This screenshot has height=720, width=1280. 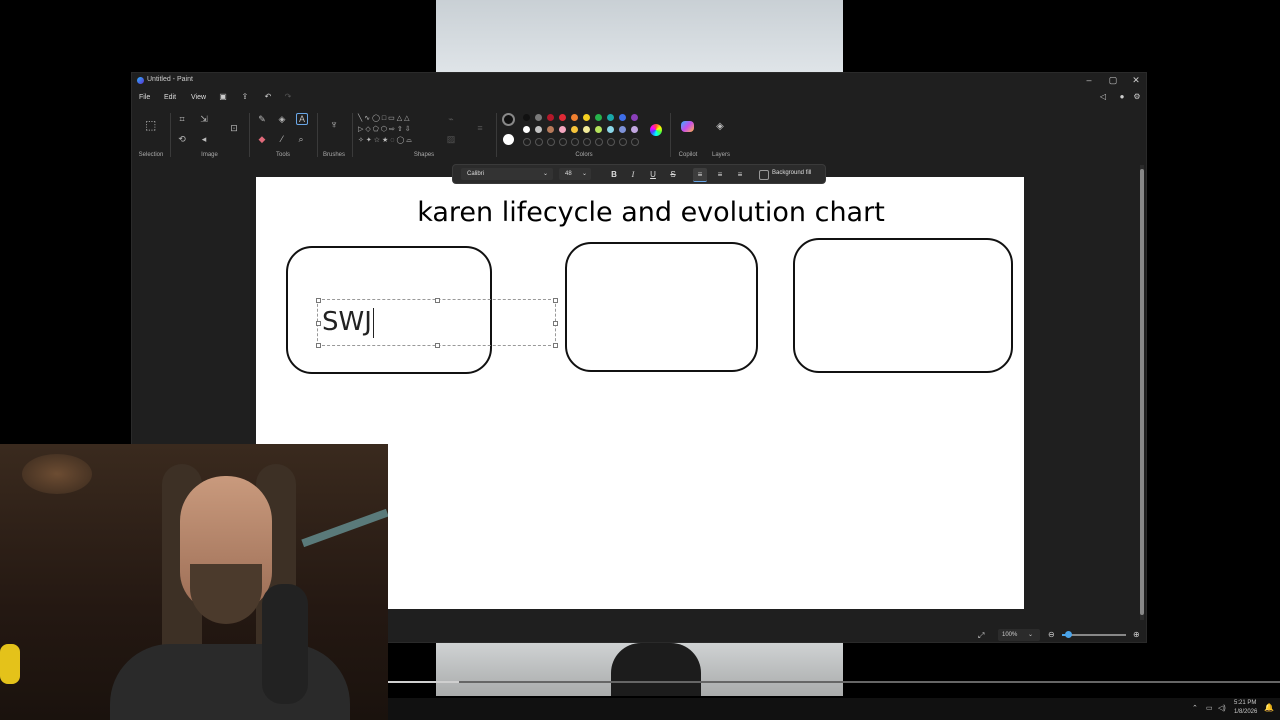 I want to click on resize-icon: ⇲, so click(x=204, y=119).